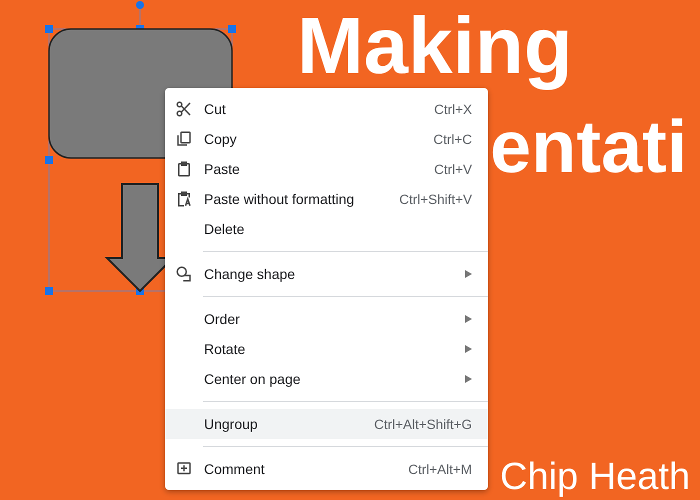 This screenshot has height=500, width=700. I want to click on menu-item: Paste Ctrl+V, so click(326, 169).